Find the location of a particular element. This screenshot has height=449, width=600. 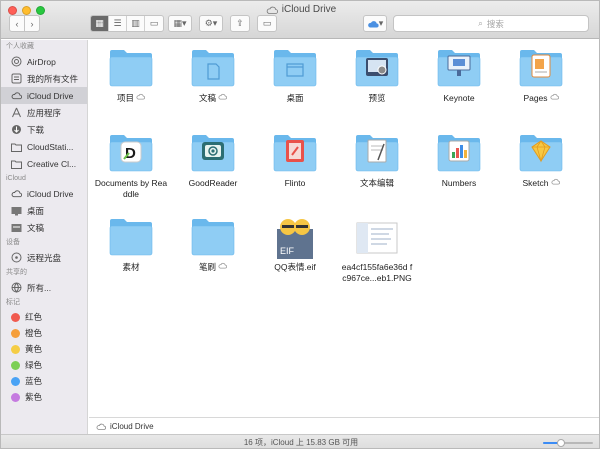

file-item: Sketch is located at coordinates (541, 160).